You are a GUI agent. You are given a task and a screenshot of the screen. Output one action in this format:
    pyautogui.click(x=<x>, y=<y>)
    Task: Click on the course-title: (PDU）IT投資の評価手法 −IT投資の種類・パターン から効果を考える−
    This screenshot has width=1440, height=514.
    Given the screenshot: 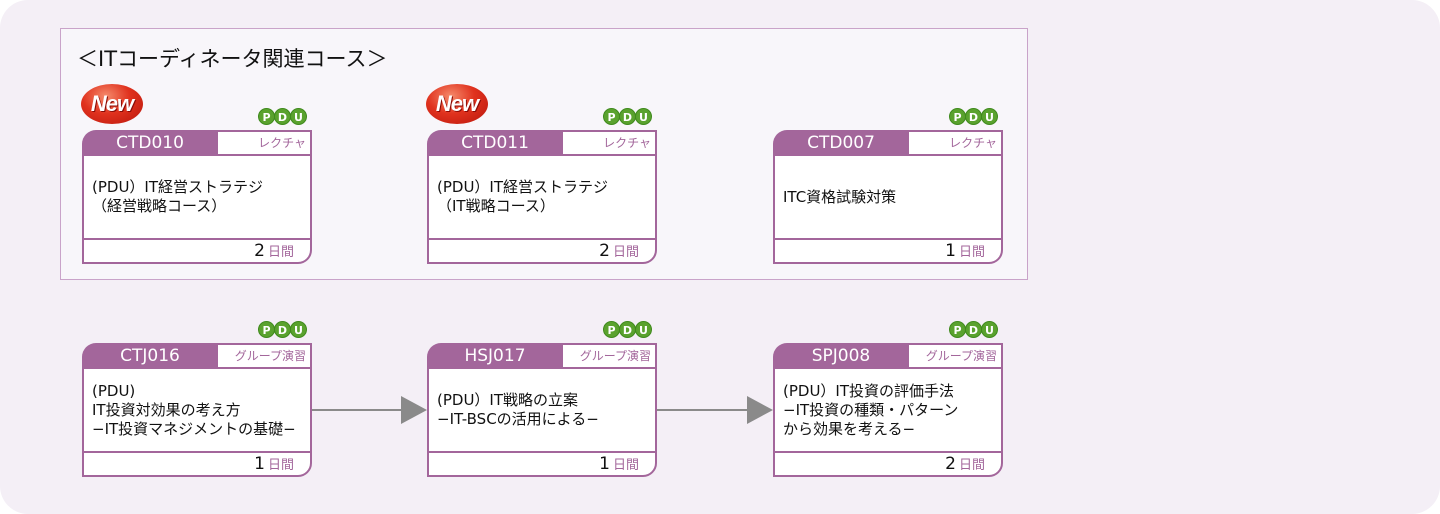 What is the action you would take?
    pyautogui.click(x=871, y=409)
    